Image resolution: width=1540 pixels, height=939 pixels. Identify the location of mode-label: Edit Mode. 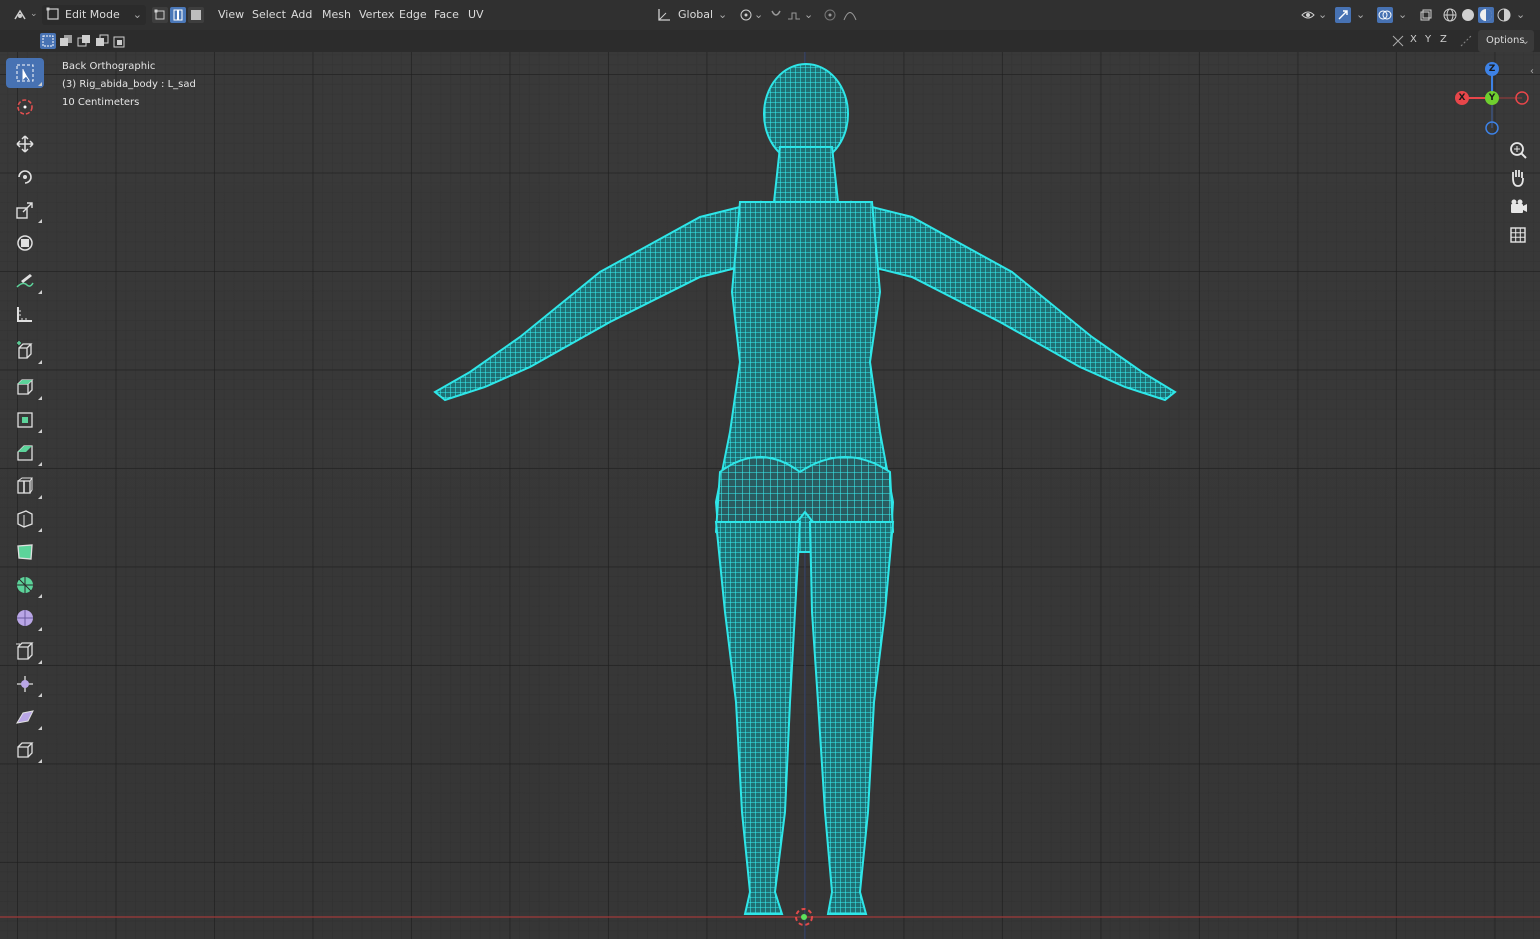
(92, 14).